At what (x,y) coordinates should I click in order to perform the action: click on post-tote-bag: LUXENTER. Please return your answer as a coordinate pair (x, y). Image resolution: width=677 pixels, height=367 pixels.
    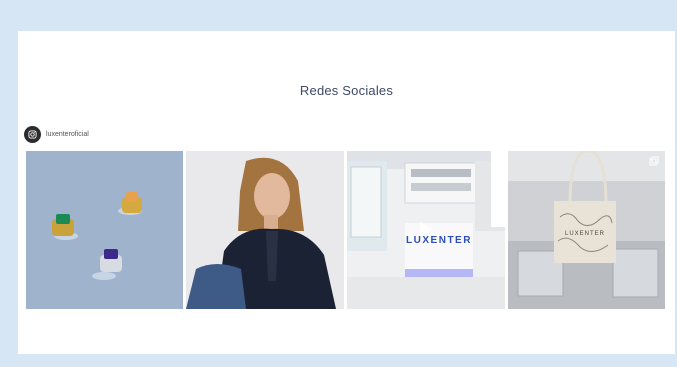
    Looking at the image, I should click on (586, 230).